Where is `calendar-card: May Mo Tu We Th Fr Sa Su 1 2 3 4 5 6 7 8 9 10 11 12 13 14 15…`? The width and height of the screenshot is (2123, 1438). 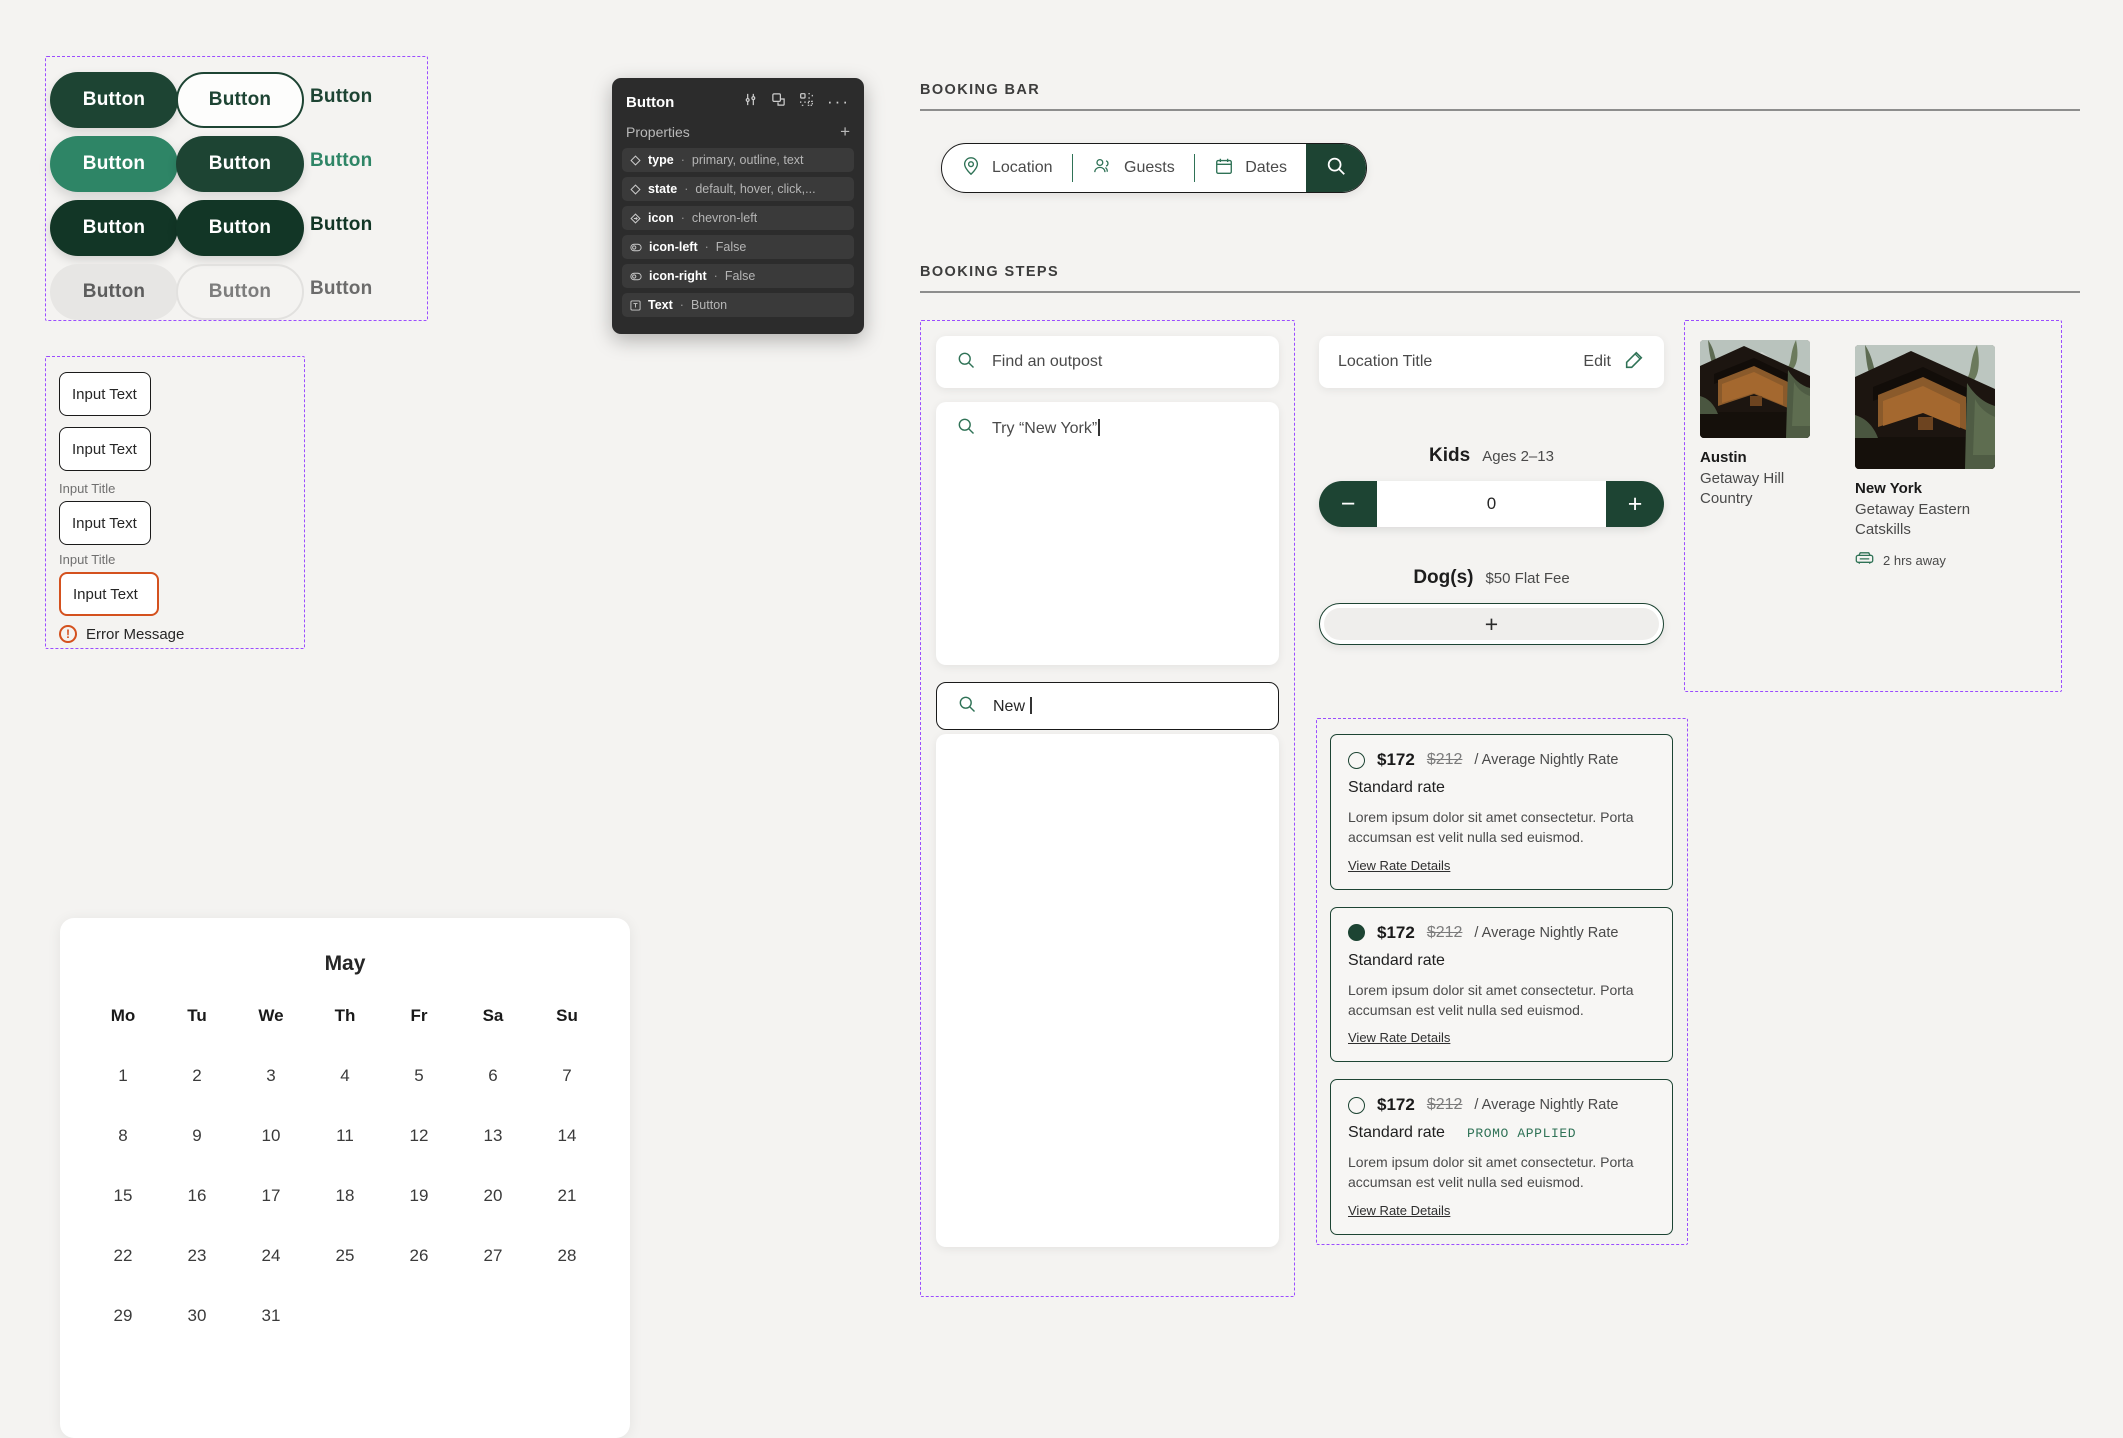 calendar-card: May Mo Tu We Th Fr Sa Su 1 2 3 4 5 6 7 8 9 10 11 12 13 14 15… is located at coordinates (345, 1178).